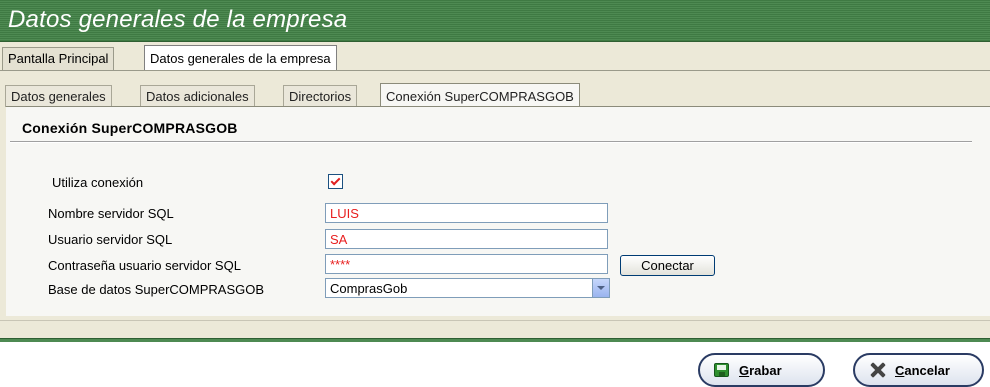 This screenshot has height=387, width=990. Describe the element at coordinates (922, 370) in the screenshot. I see `cancel-button-label: Cancelar` at that location.